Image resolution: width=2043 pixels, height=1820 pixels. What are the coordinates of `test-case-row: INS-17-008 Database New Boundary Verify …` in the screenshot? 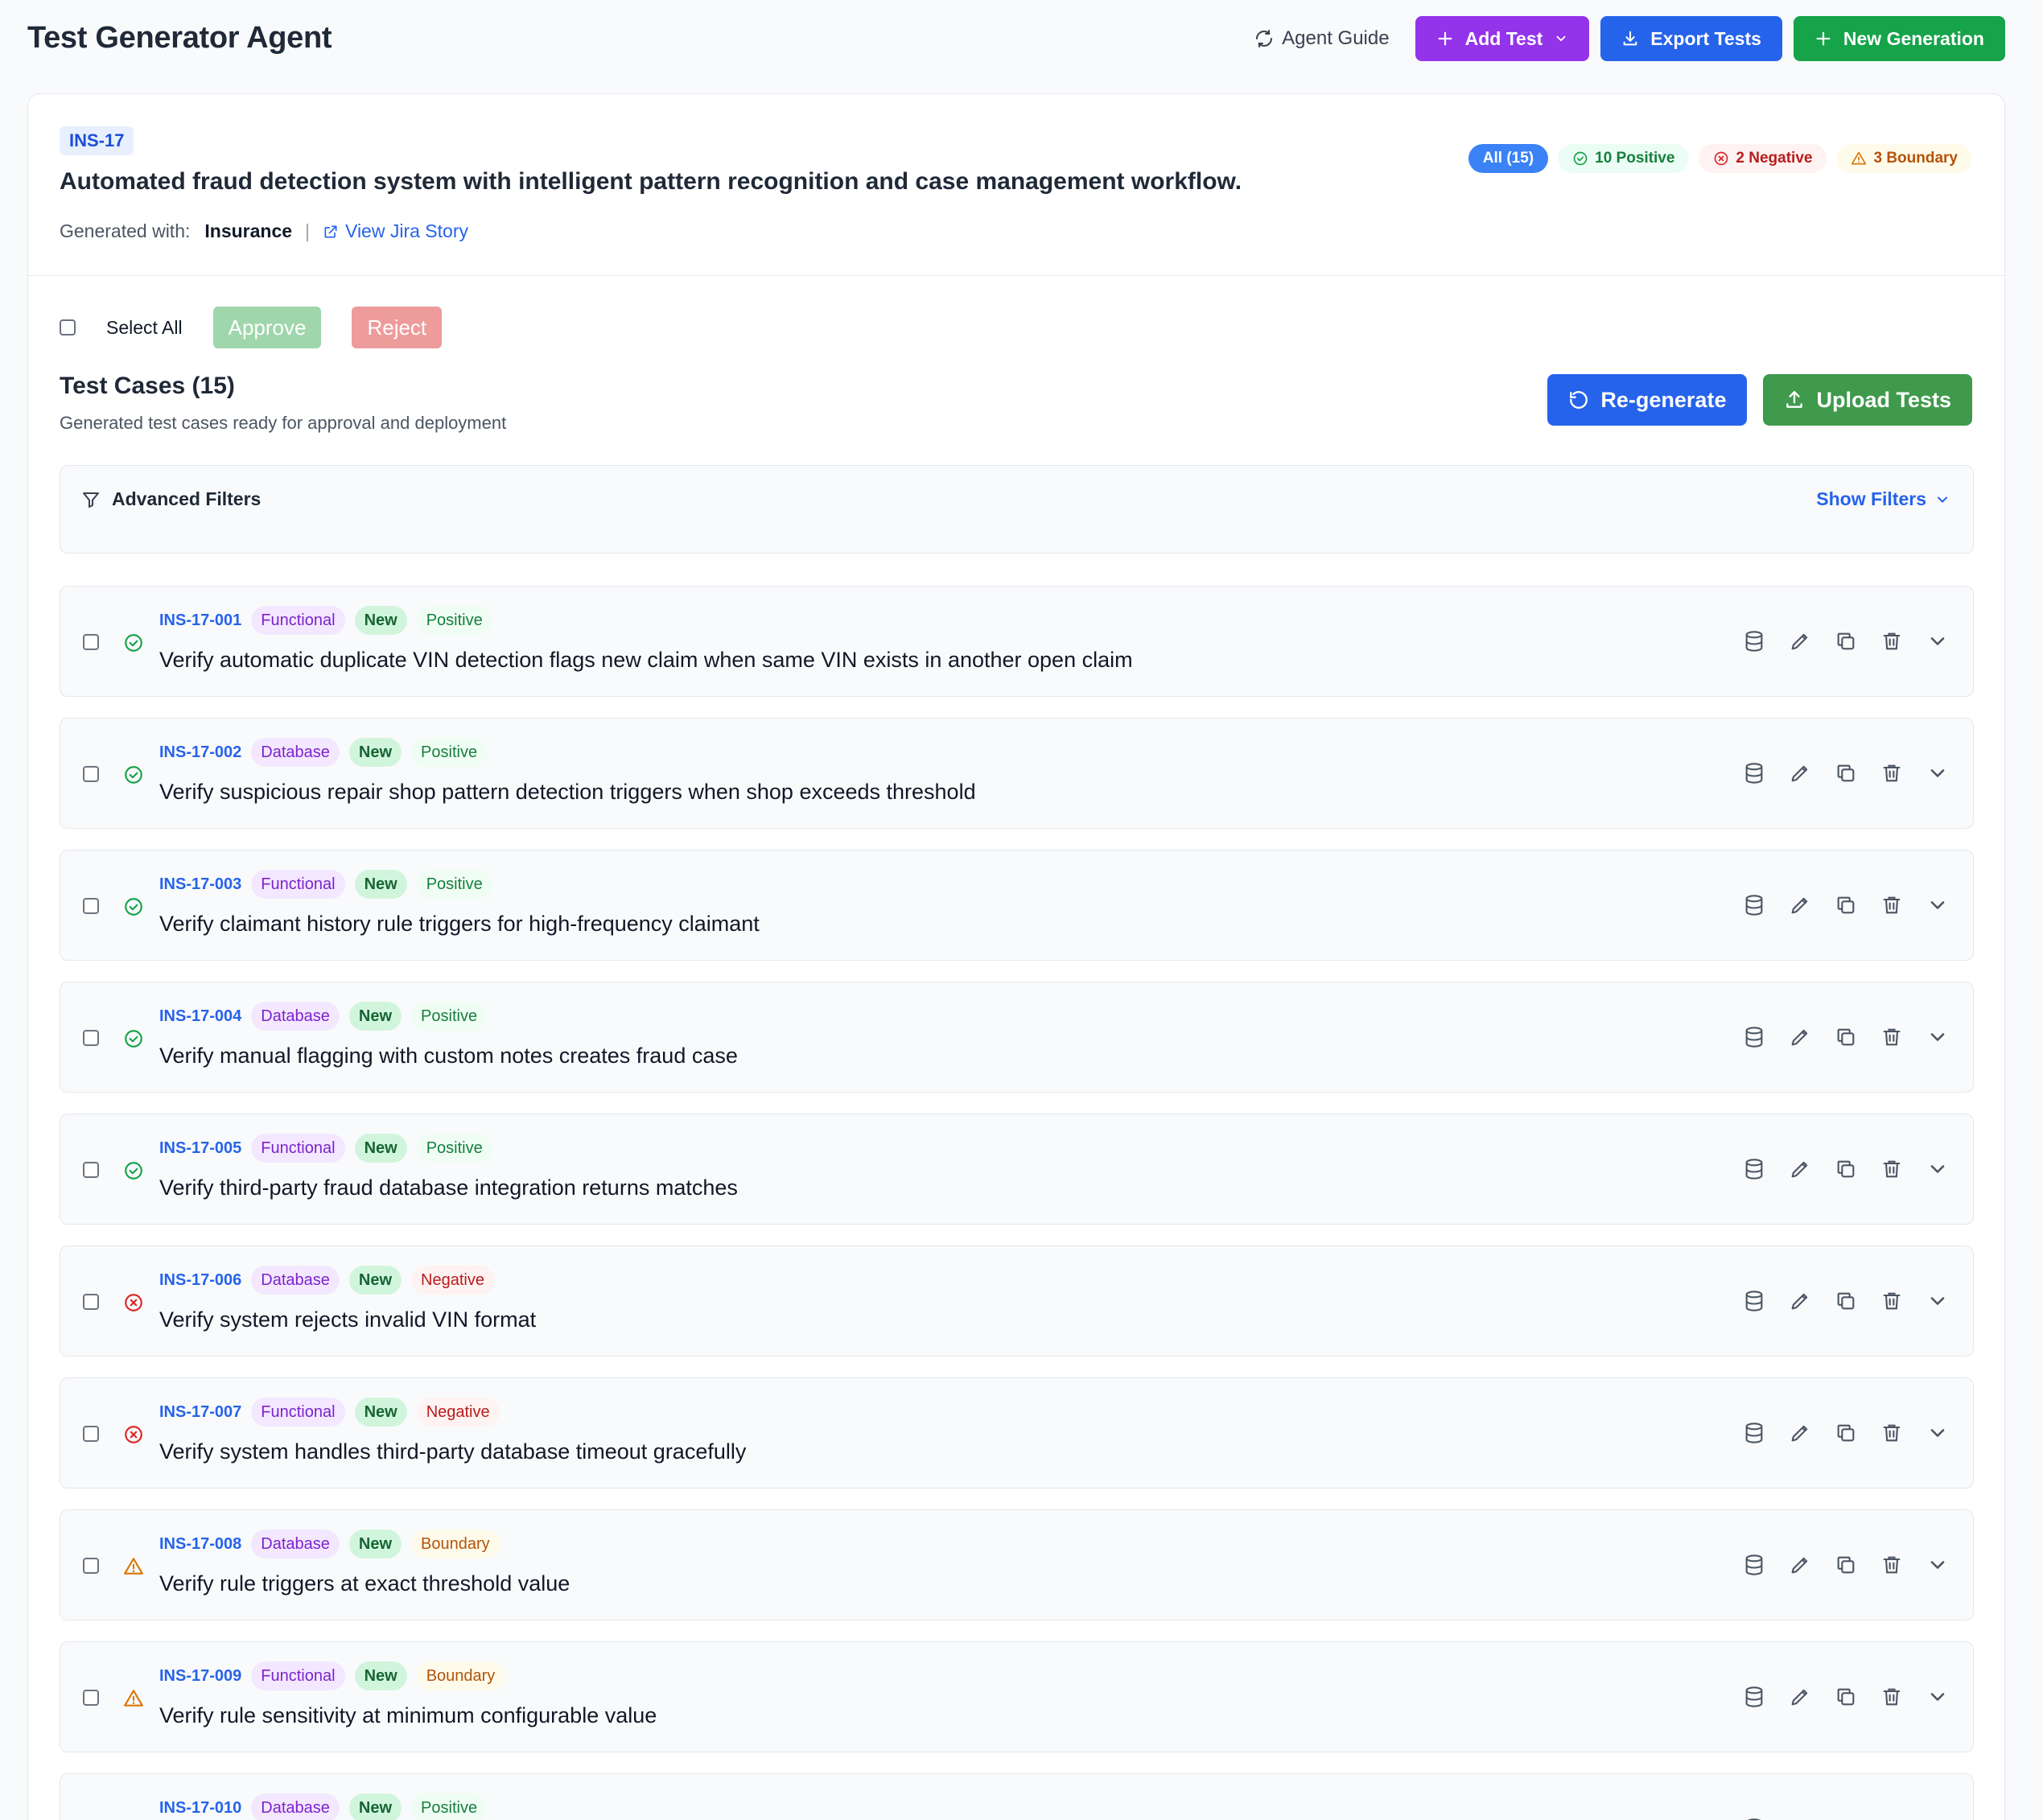 It's located at (1017, 1564).